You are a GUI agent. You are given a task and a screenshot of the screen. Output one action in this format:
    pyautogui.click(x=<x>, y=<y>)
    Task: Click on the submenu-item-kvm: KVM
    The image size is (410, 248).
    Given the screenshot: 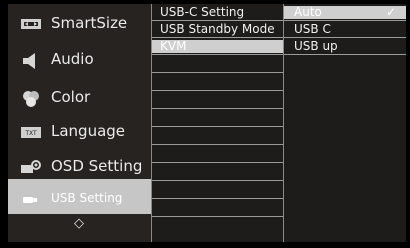 What is the action you would take?
    pyautogui.click(x=217, y=46)
    